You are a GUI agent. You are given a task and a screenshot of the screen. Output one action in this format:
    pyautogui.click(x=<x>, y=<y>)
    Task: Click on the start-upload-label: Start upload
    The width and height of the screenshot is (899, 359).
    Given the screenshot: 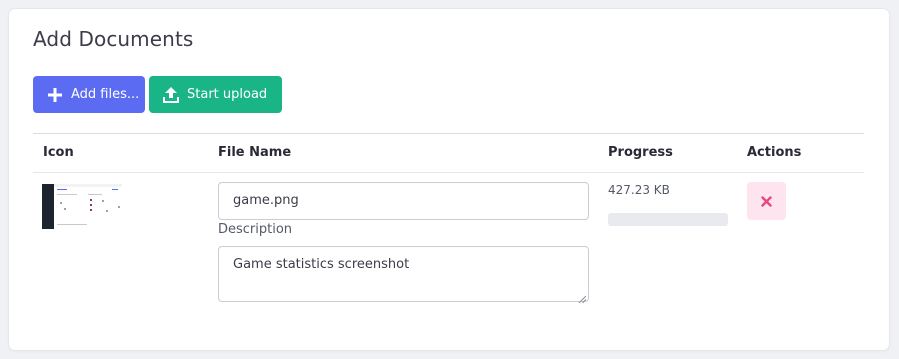 What is the action you would take?
    pyautogui.click(x=227, y=94)
    